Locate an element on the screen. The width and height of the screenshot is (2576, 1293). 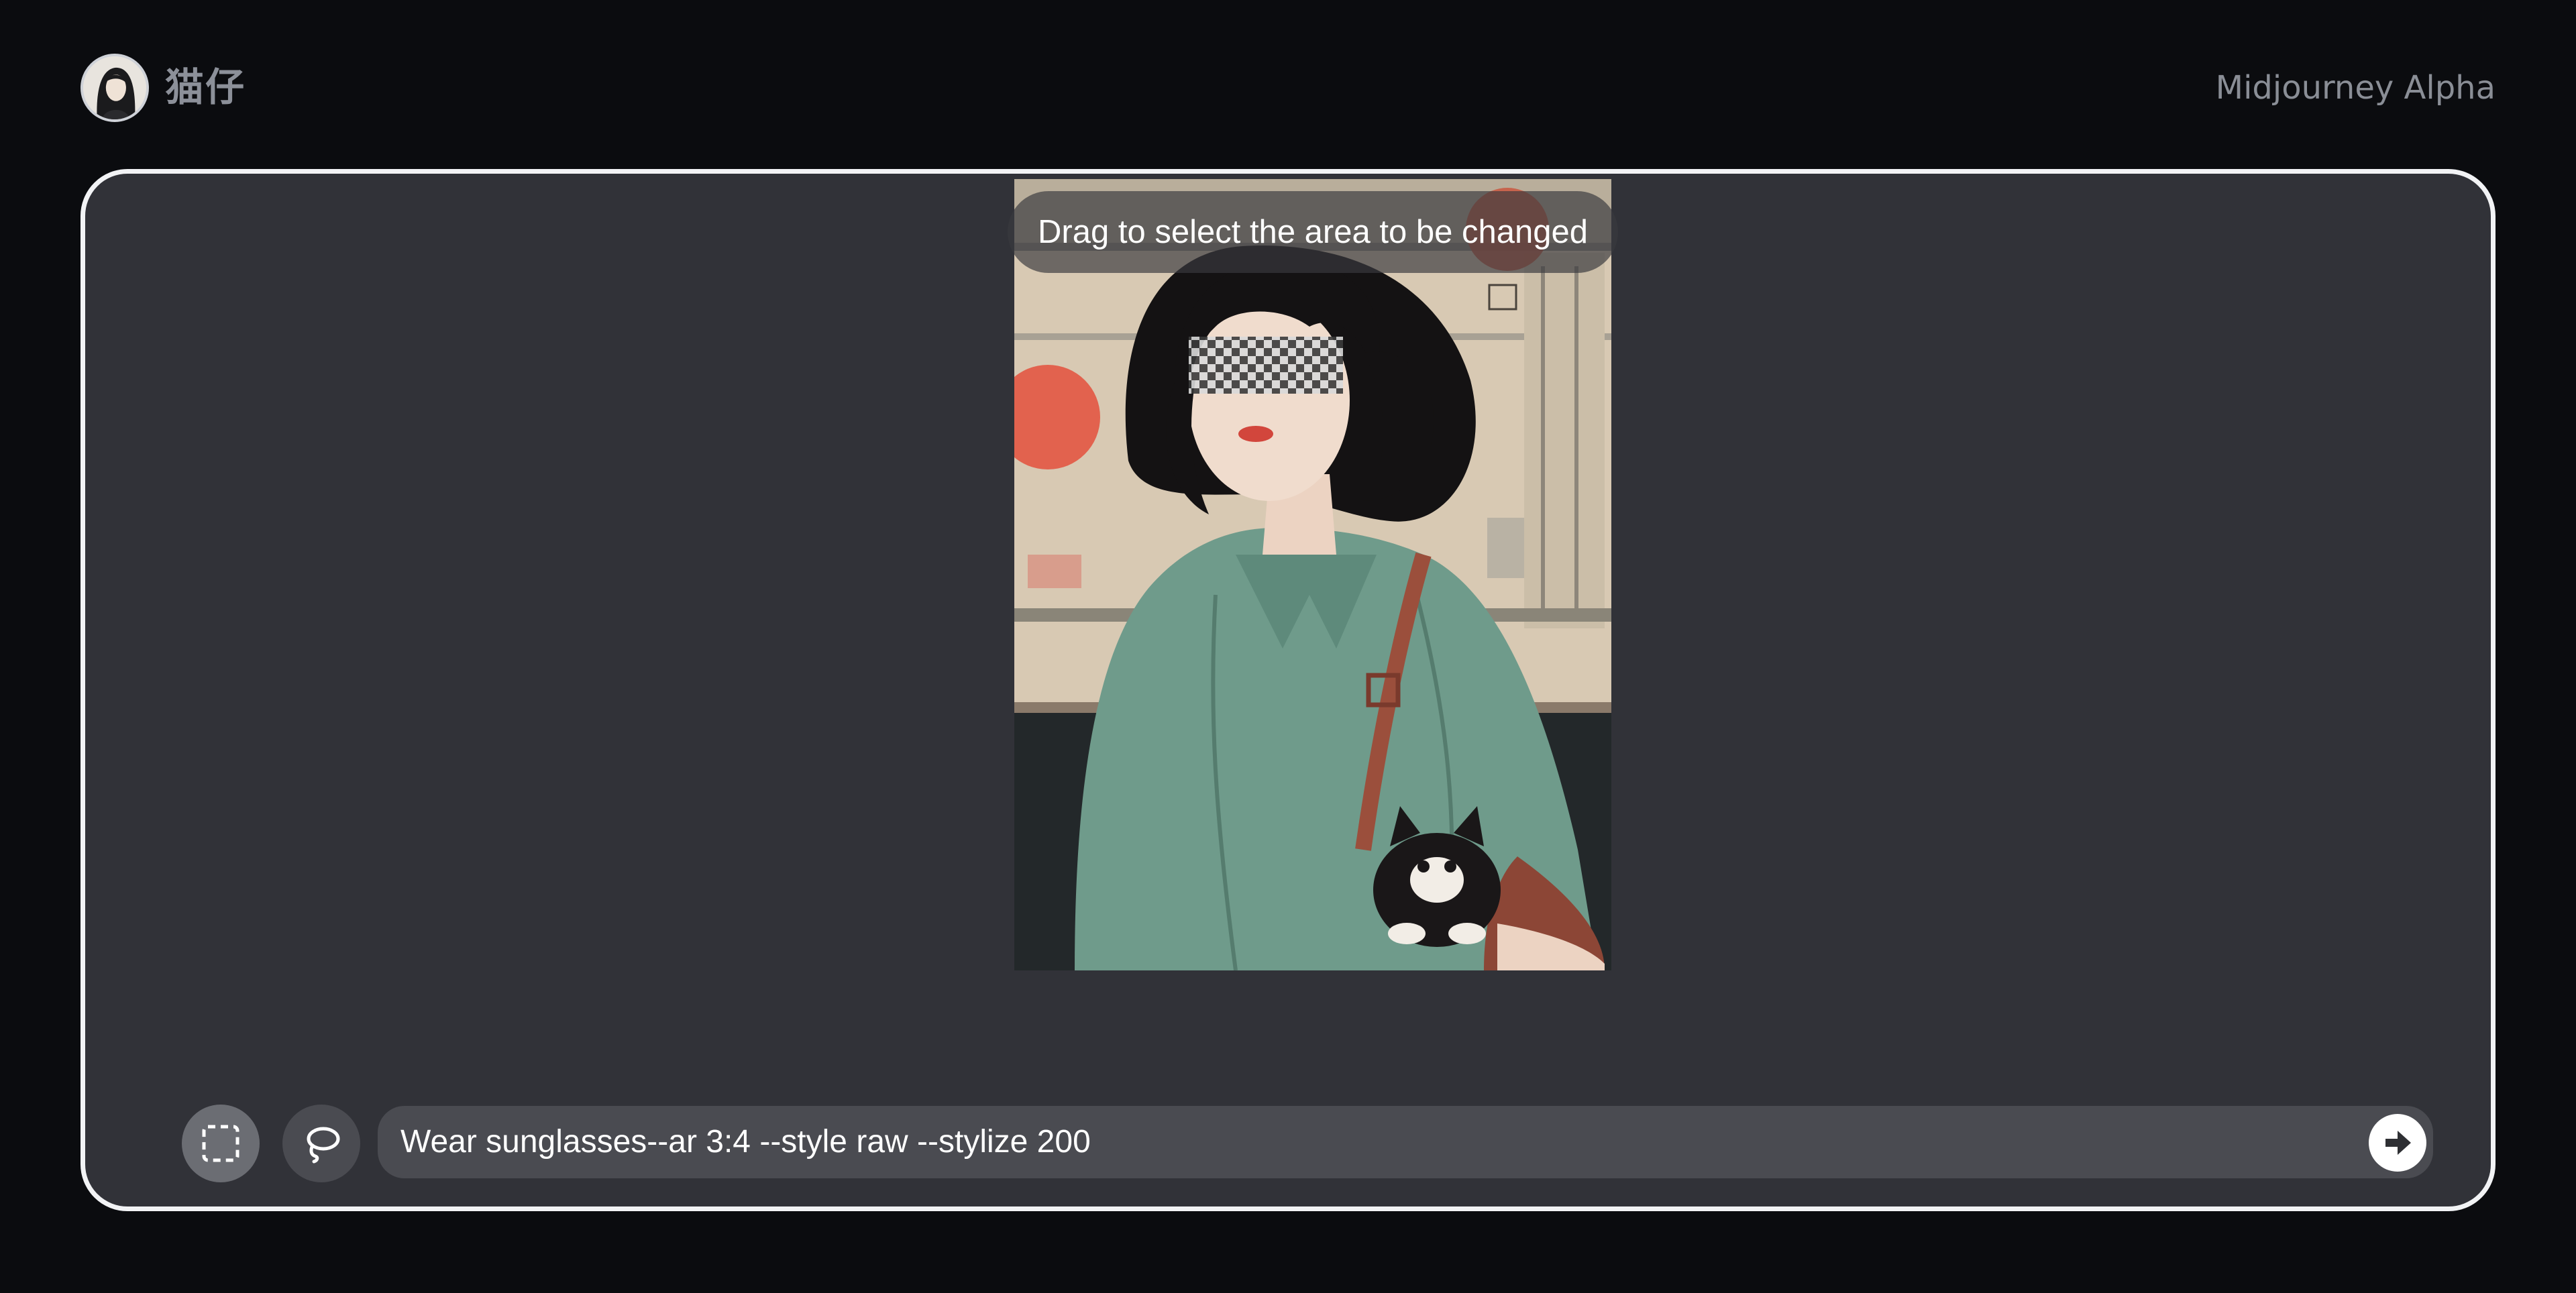
rectangle-select-button is located at coordinates (221, 1143).